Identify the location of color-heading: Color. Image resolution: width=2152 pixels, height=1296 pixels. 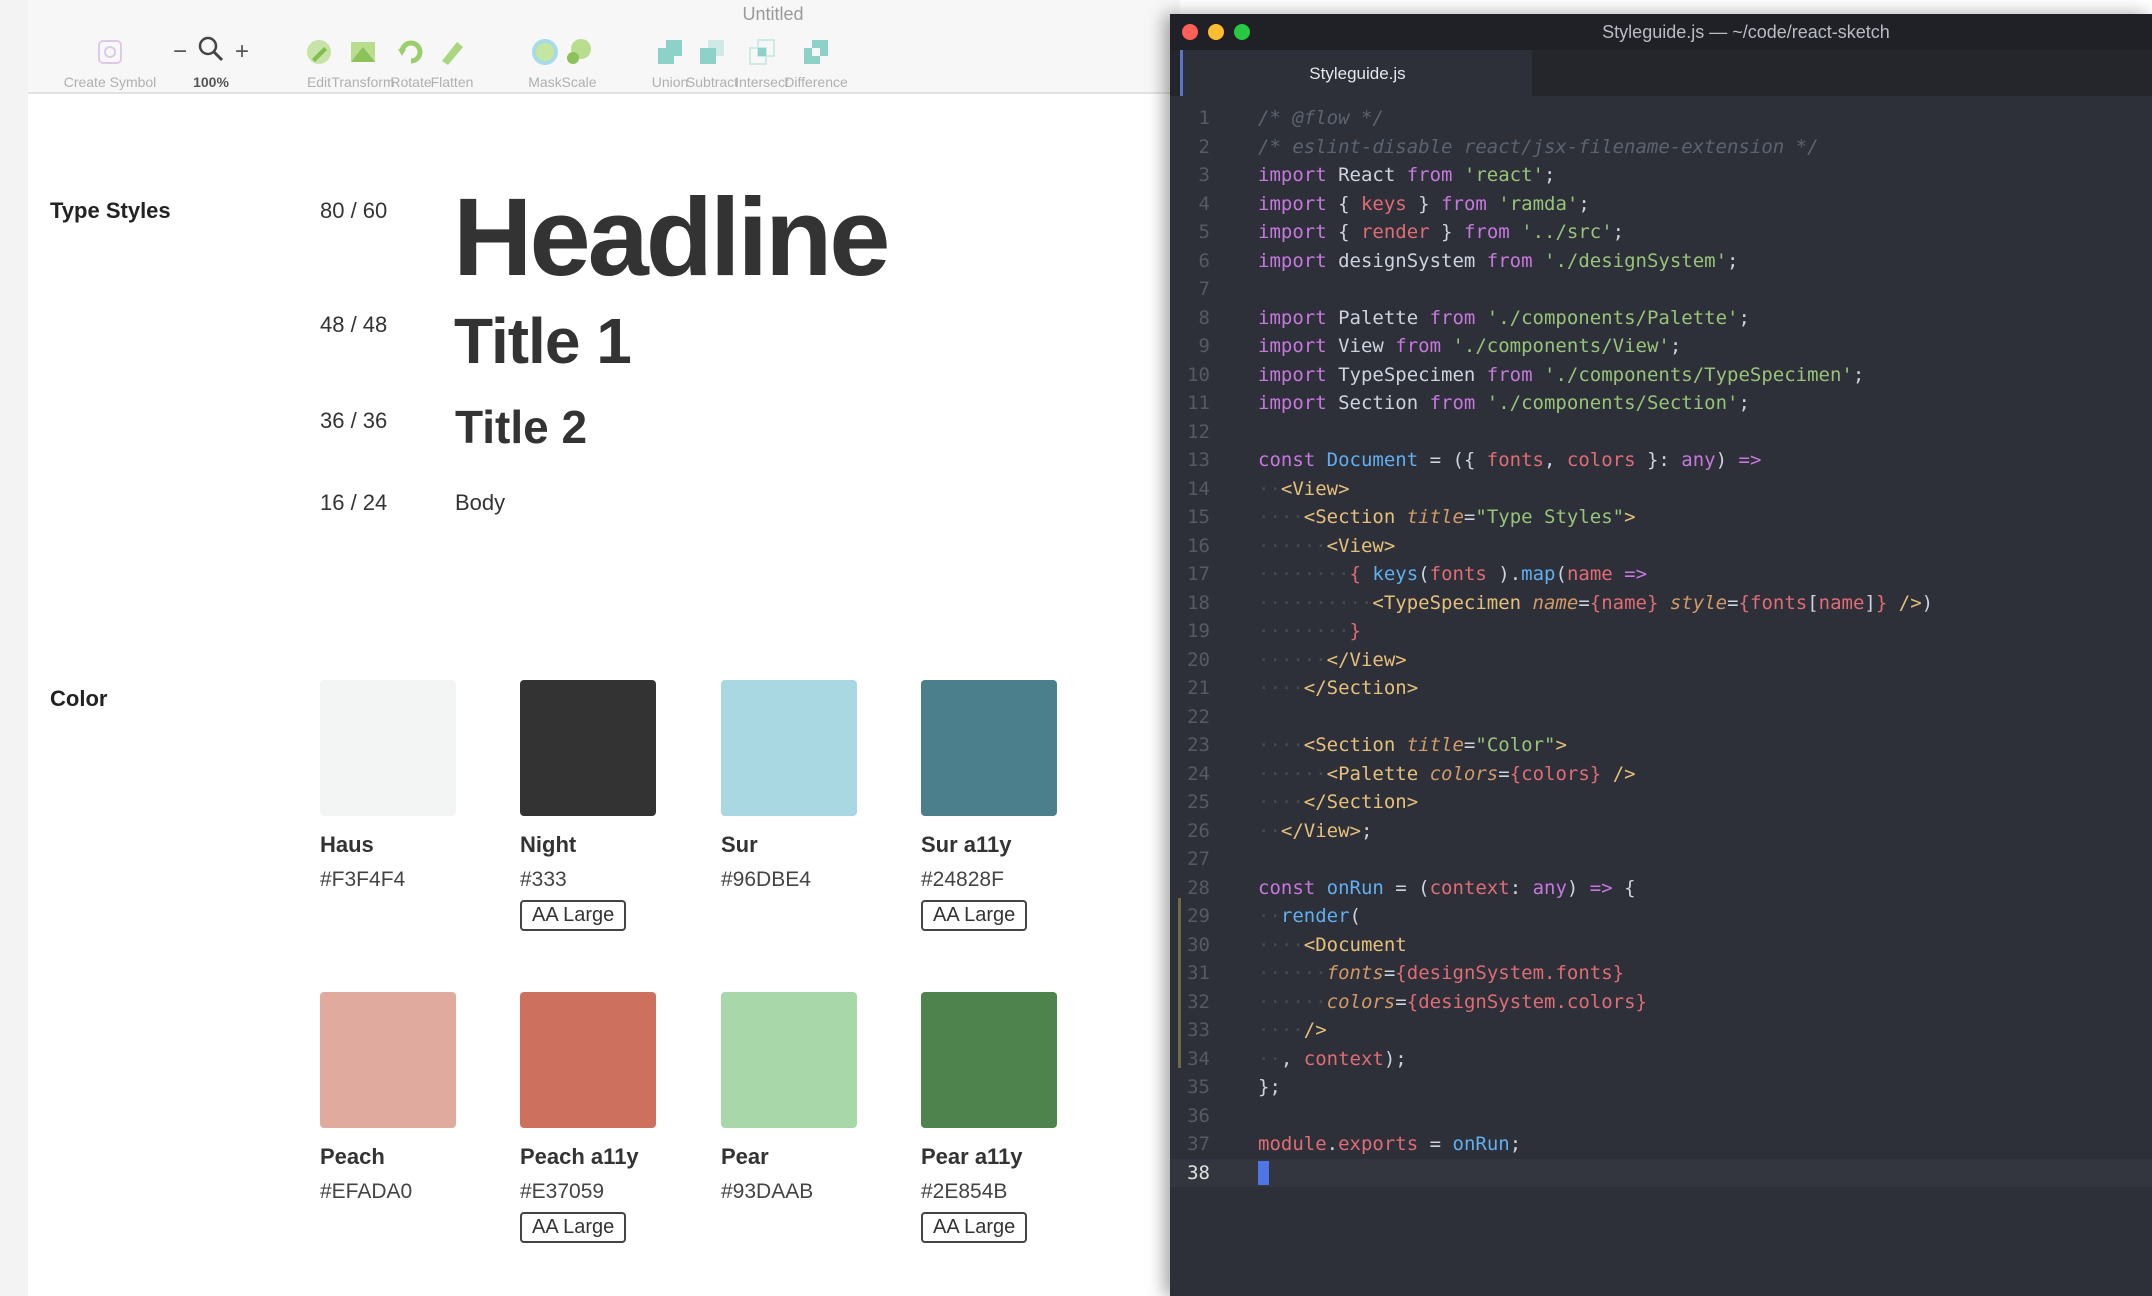
(79, 698).